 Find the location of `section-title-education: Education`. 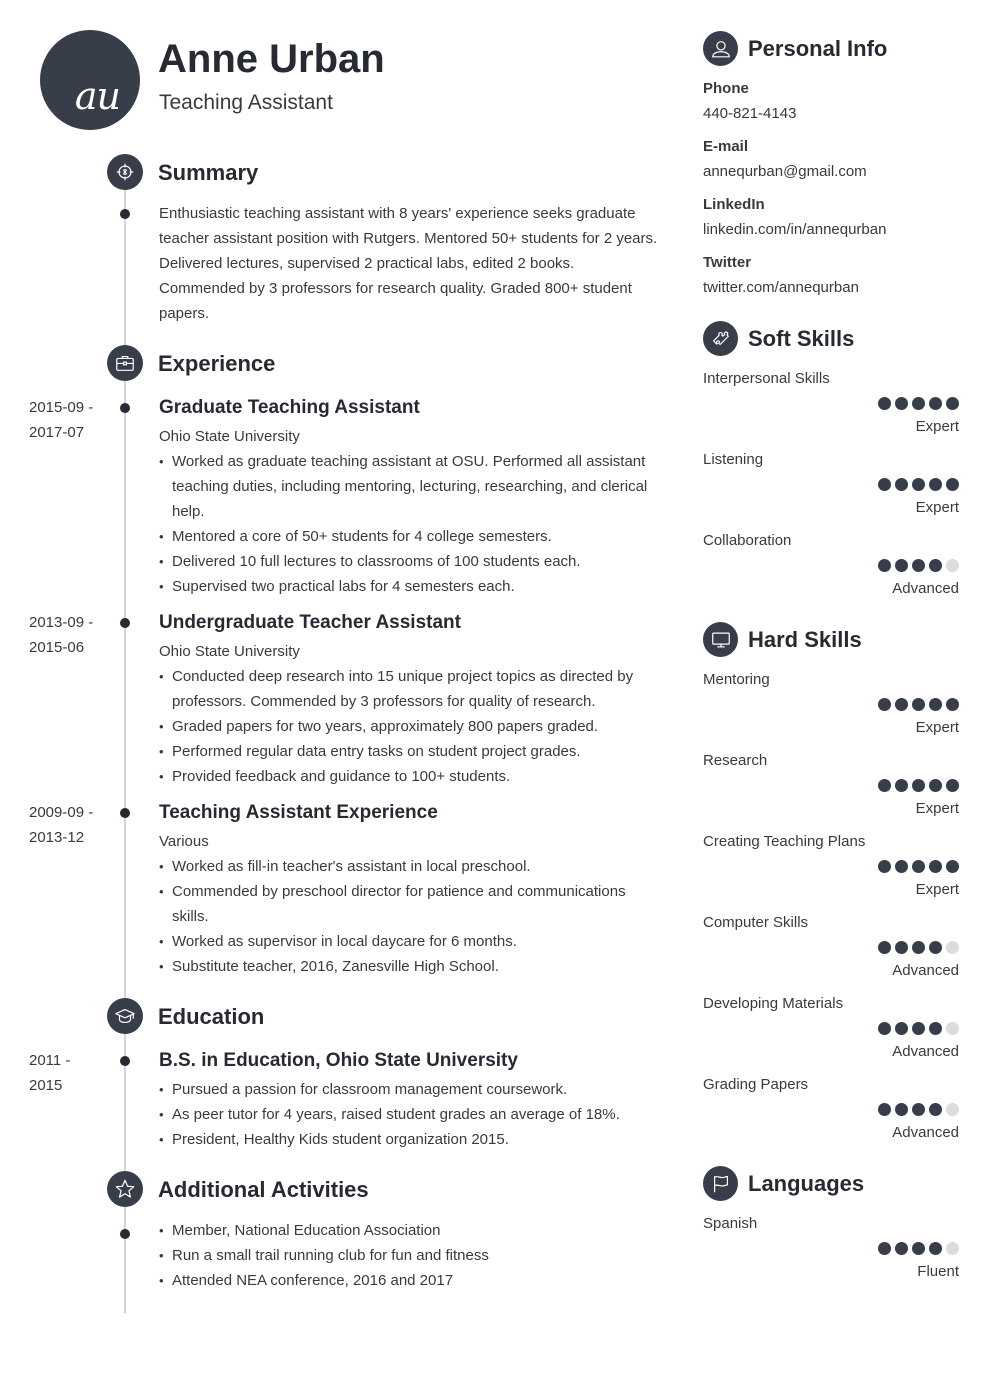

section-title-education: Education is located at coordinates (211, 1016).